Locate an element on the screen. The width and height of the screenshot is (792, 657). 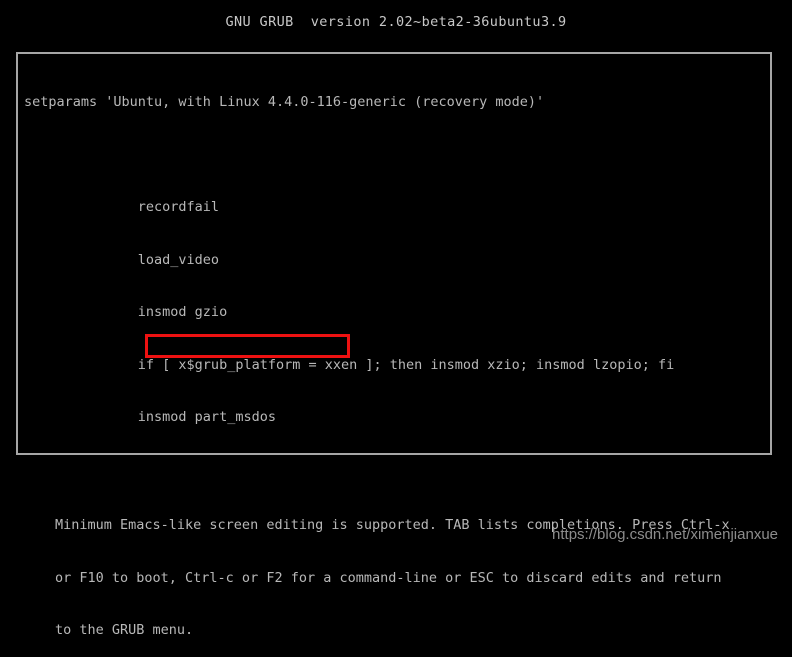
watermark-url: https://blog.csdn.net/ximenjianxue is located at coordinates (665, 534).